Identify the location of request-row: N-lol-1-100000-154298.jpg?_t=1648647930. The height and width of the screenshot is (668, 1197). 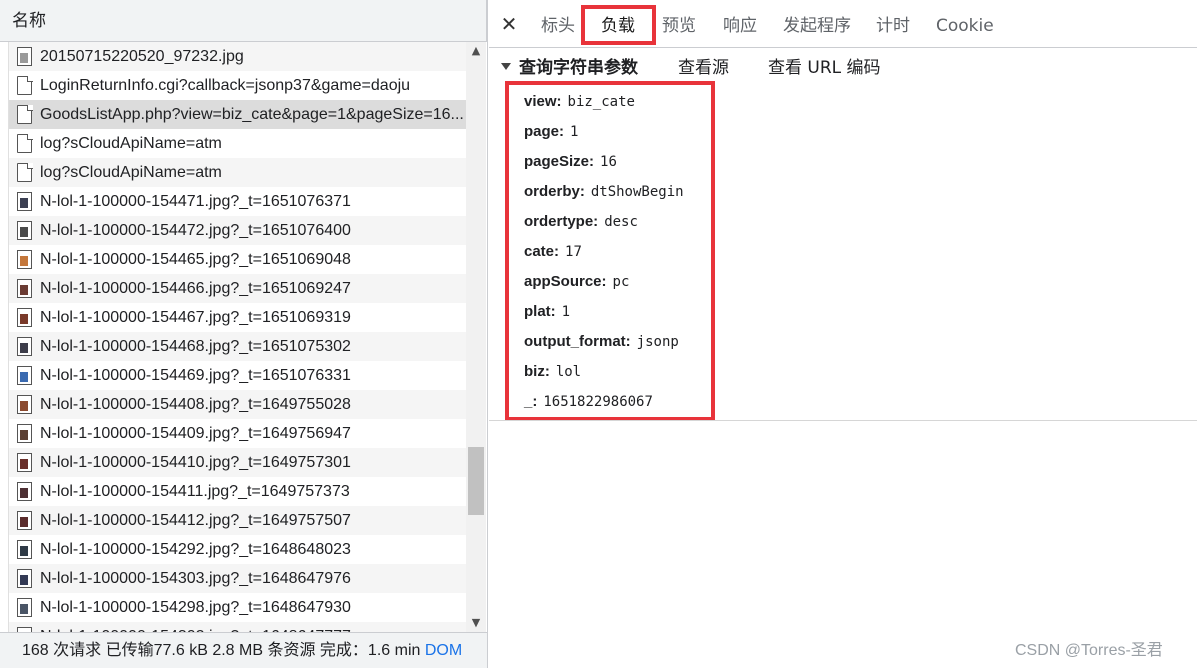
(237, 607).